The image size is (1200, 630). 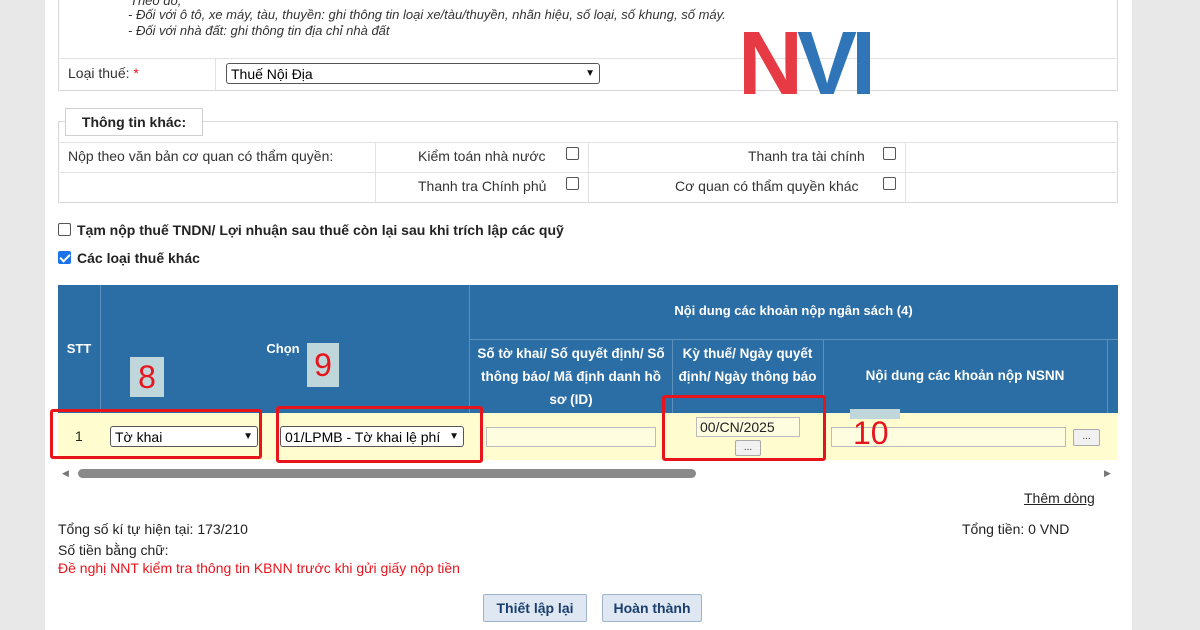 What do you see at coordinates (806, 156) in the screenshot?
I see `thanh-tra-tai-chinh-label: Thanh tra tài chính` at bounding box center [806, 156].